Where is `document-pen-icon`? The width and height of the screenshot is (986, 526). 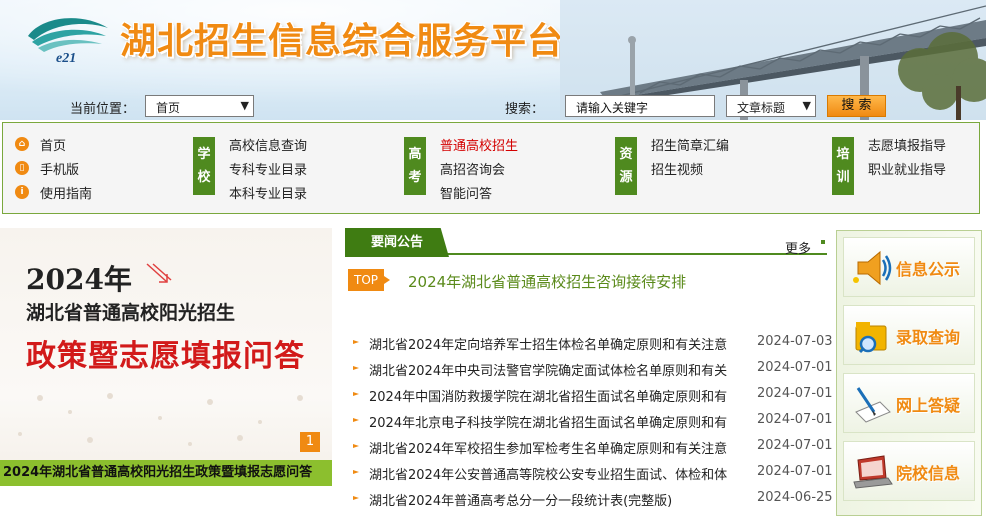 document-pen-icon is located at coordinates (873, 405).